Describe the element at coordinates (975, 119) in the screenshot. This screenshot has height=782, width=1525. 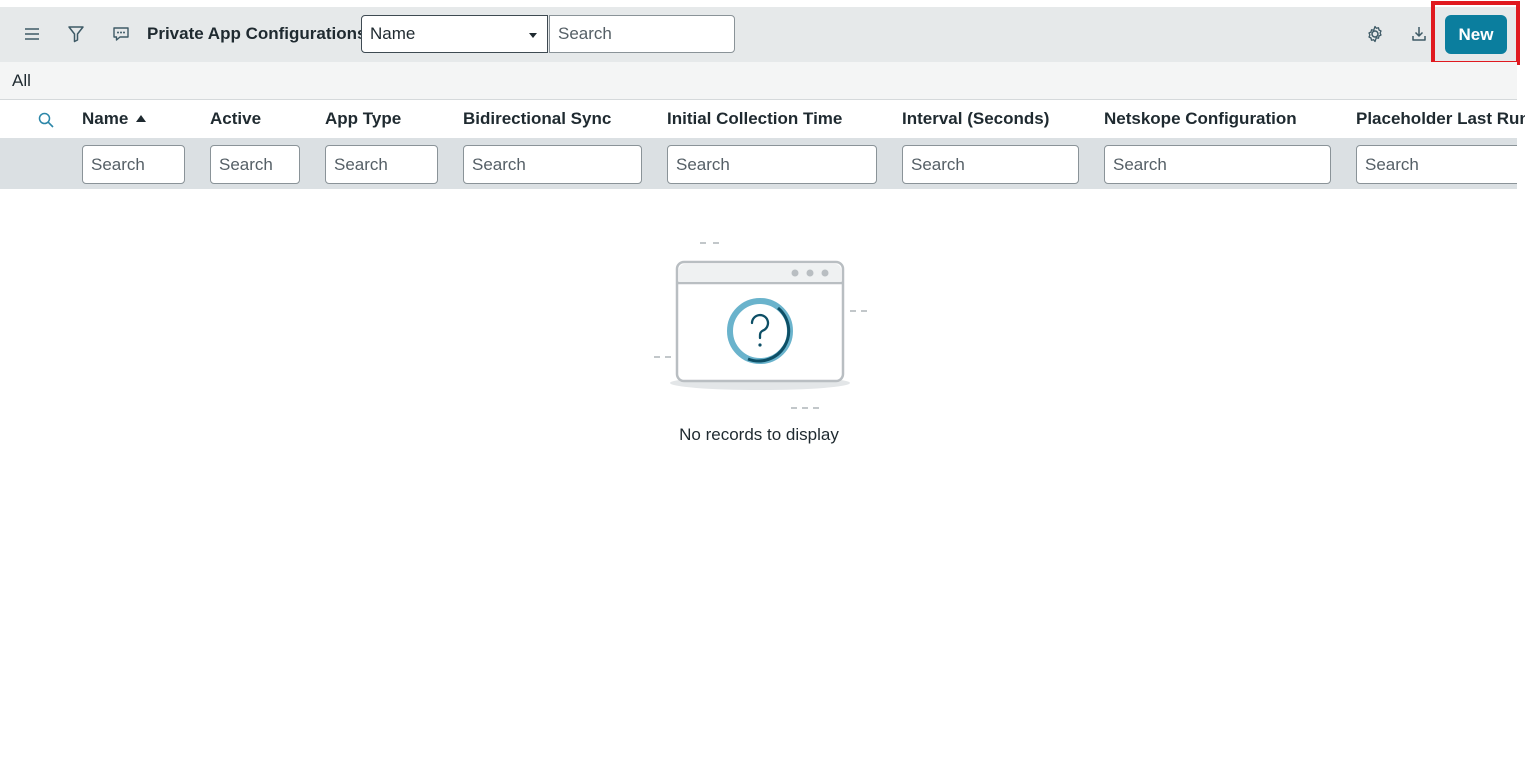
I see `column-header-interval: Interval (Seconds)` at that location.